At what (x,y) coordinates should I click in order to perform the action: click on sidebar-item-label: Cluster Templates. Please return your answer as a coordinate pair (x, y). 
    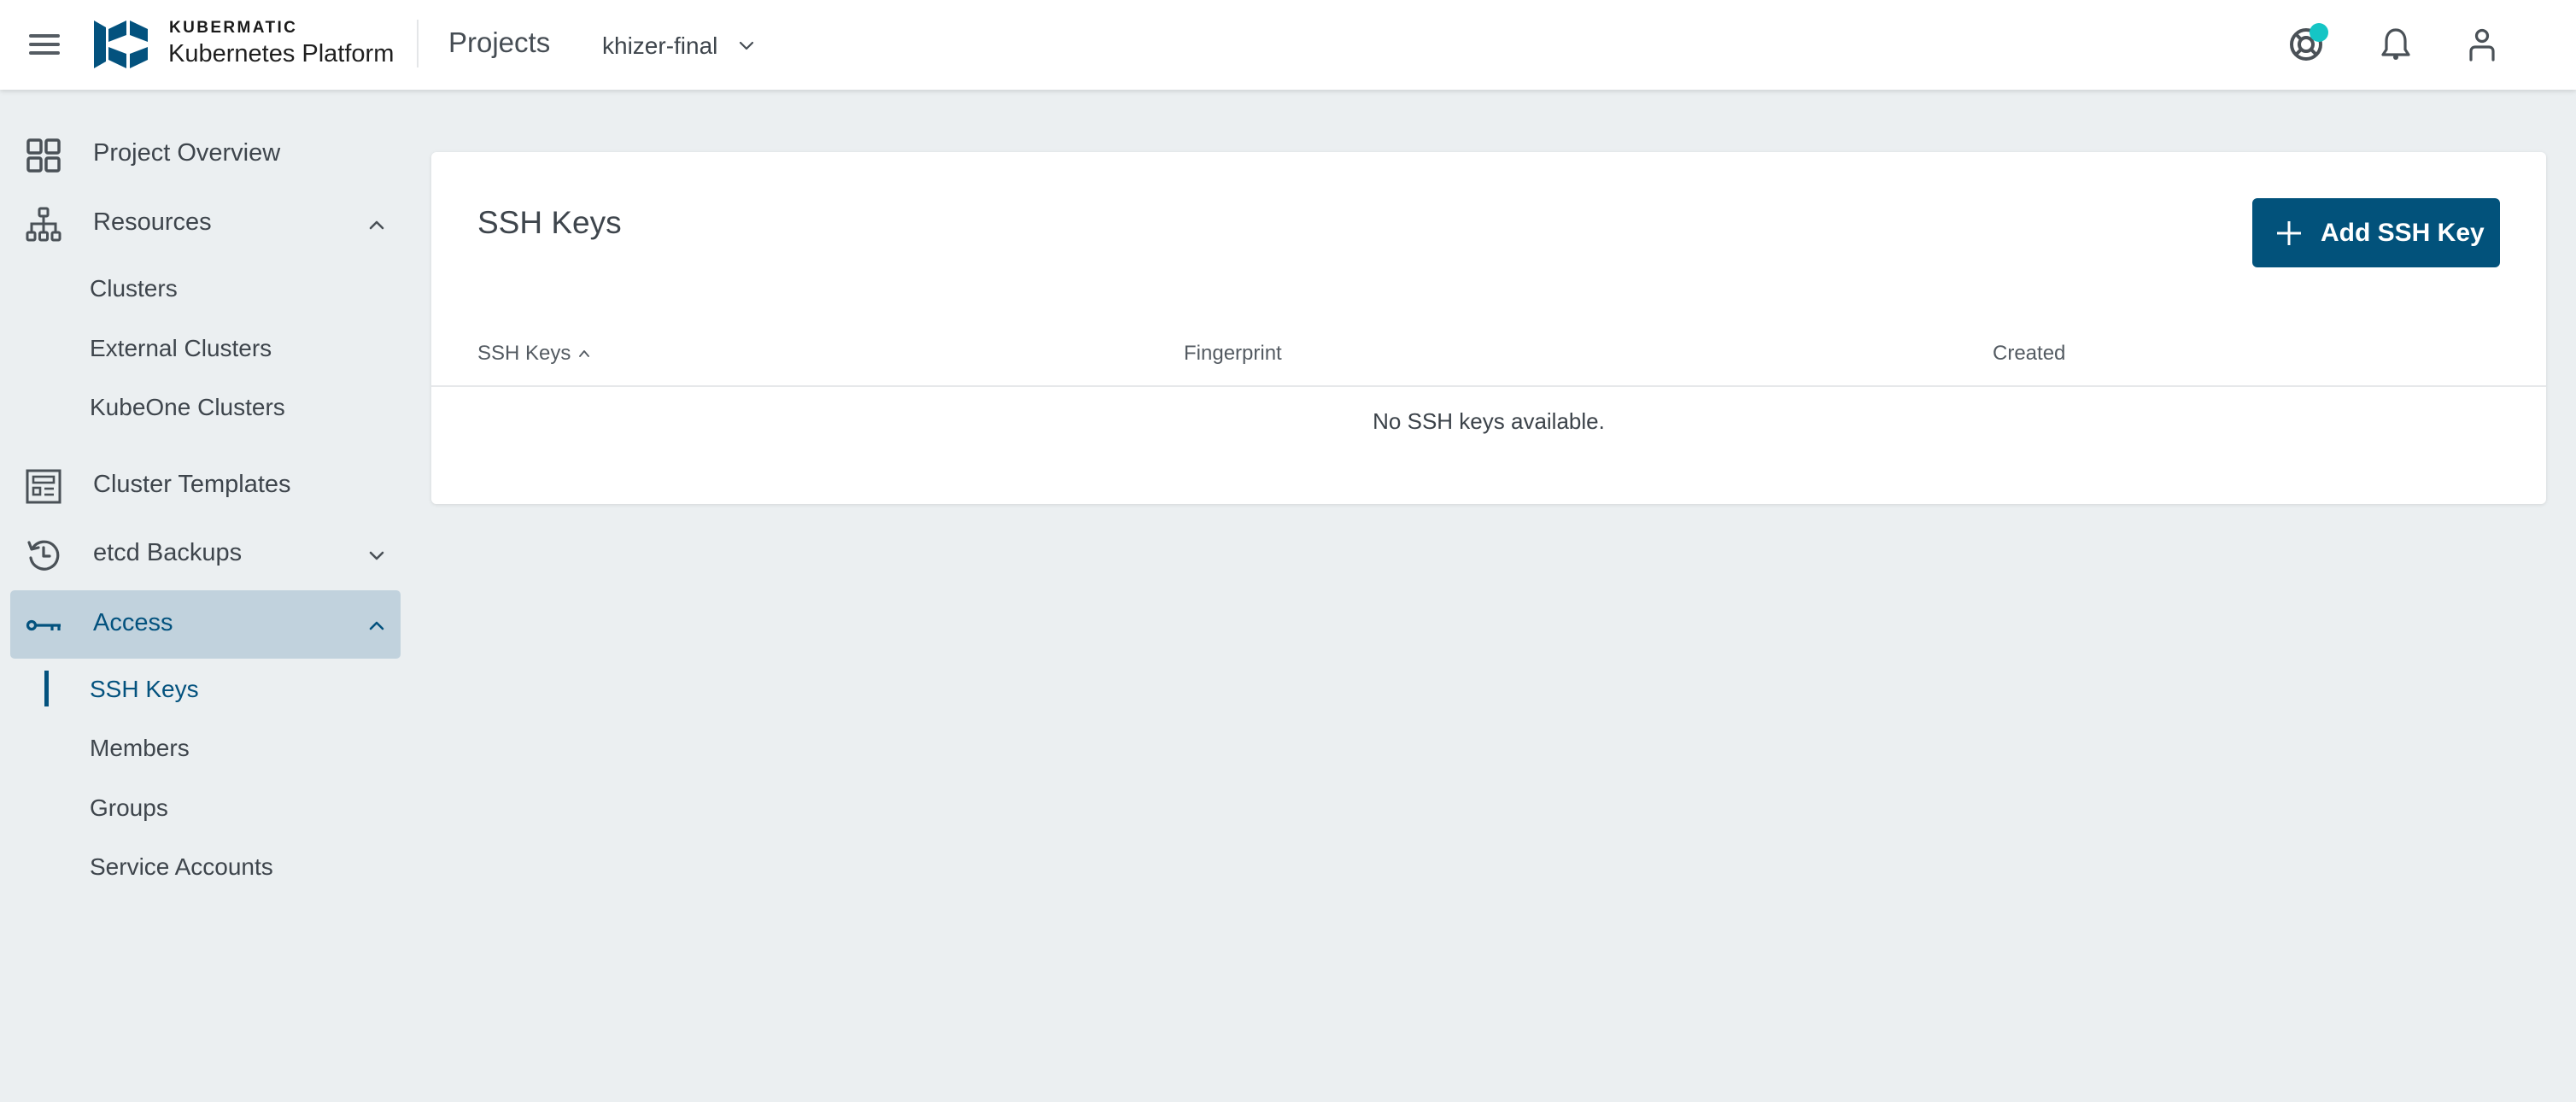
    Looking at the image, I should click on (192, 485).